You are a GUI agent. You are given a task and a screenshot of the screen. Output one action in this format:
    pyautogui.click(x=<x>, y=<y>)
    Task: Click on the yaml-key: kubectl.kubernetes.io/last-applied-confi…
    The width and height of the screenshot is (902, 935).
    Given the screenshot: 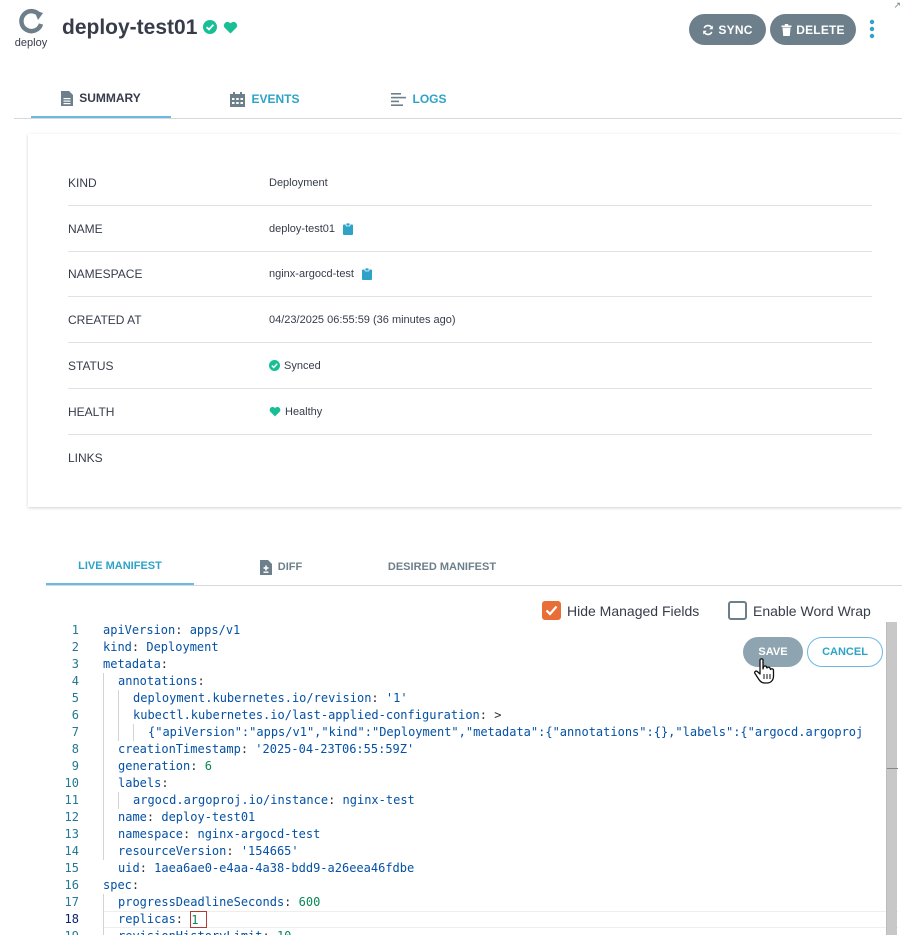 What is the action you would take?
    pyautogui.click(x=306, y=715)
    